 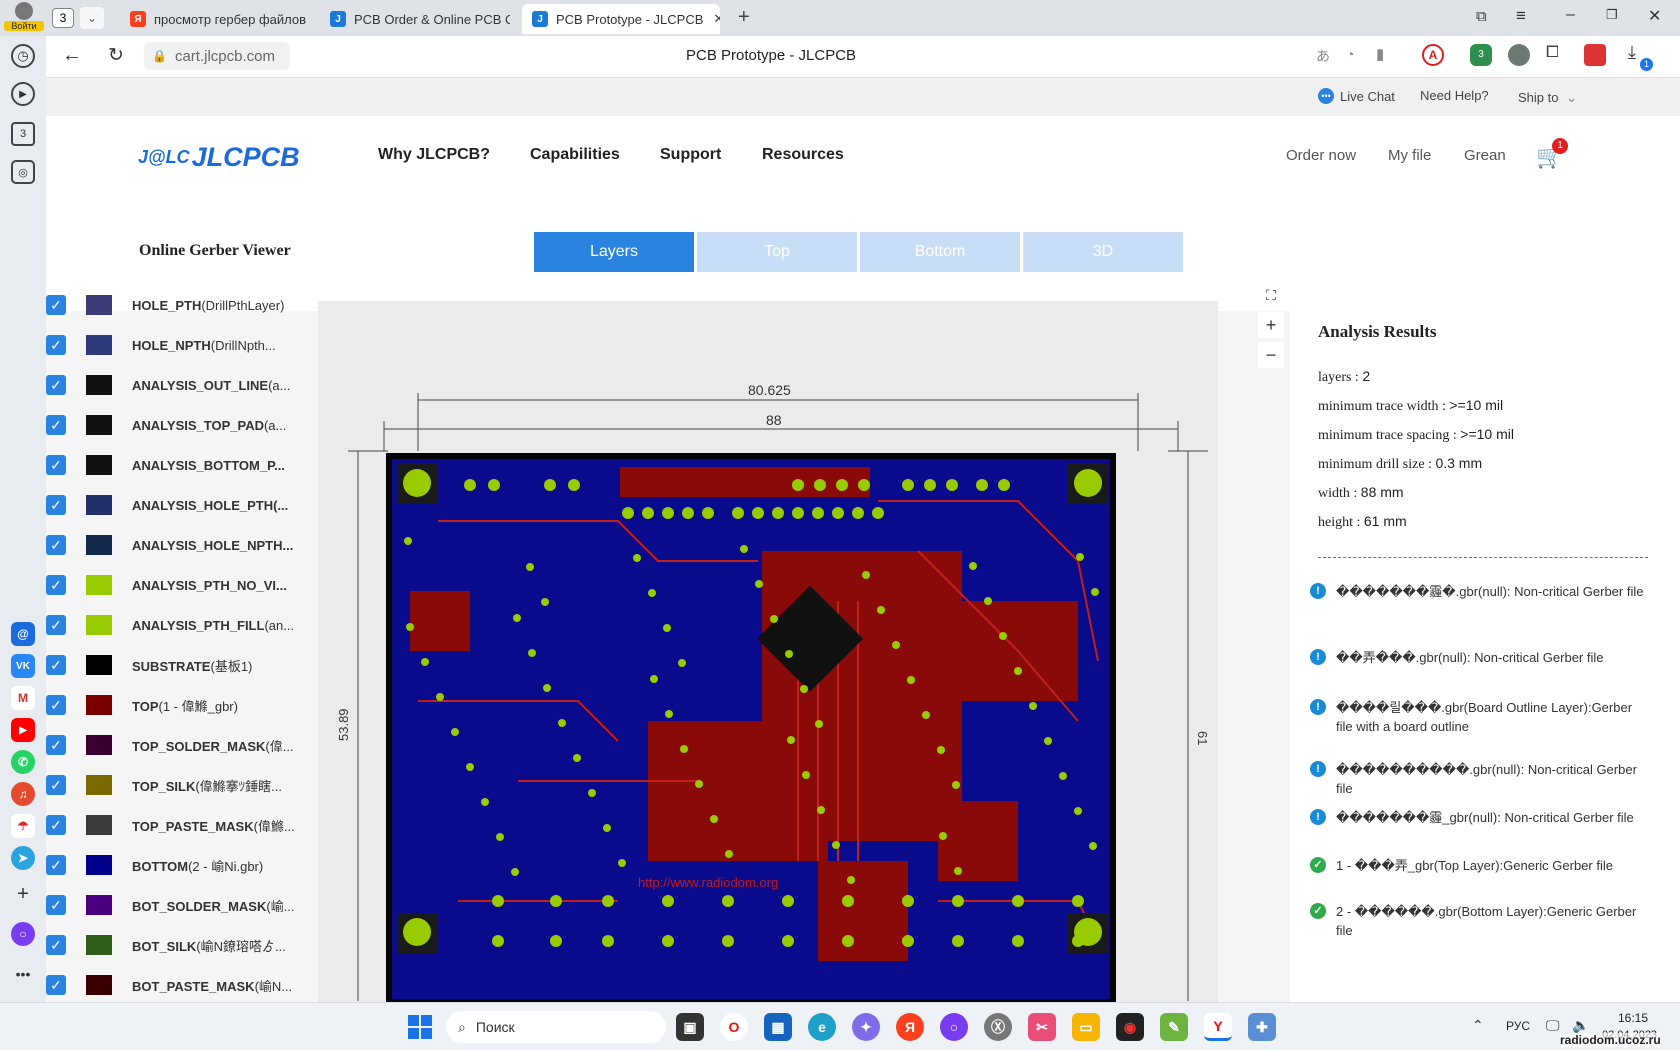 I want to click on explorer-icon: ▭, so click(x=1086, y=1027).